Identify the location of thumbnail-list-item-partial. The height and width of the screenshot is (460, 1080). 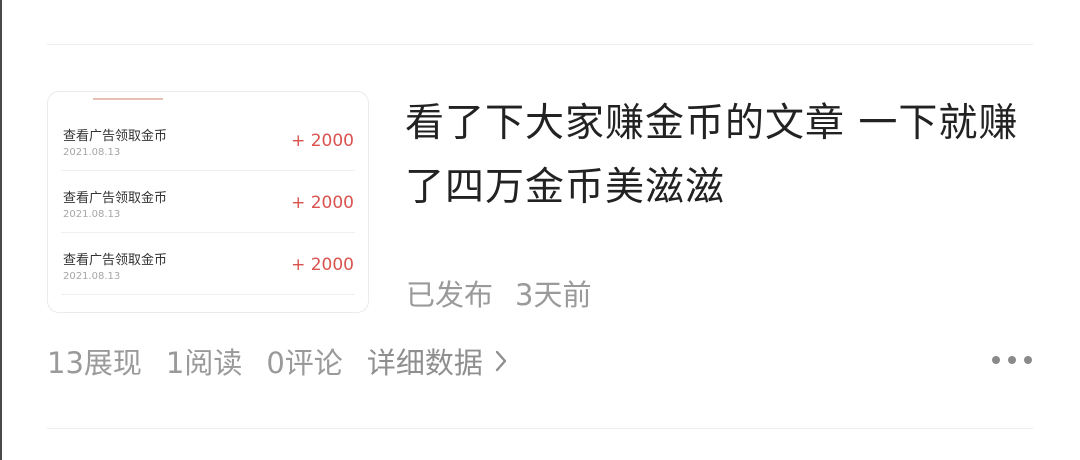
(208, 303).